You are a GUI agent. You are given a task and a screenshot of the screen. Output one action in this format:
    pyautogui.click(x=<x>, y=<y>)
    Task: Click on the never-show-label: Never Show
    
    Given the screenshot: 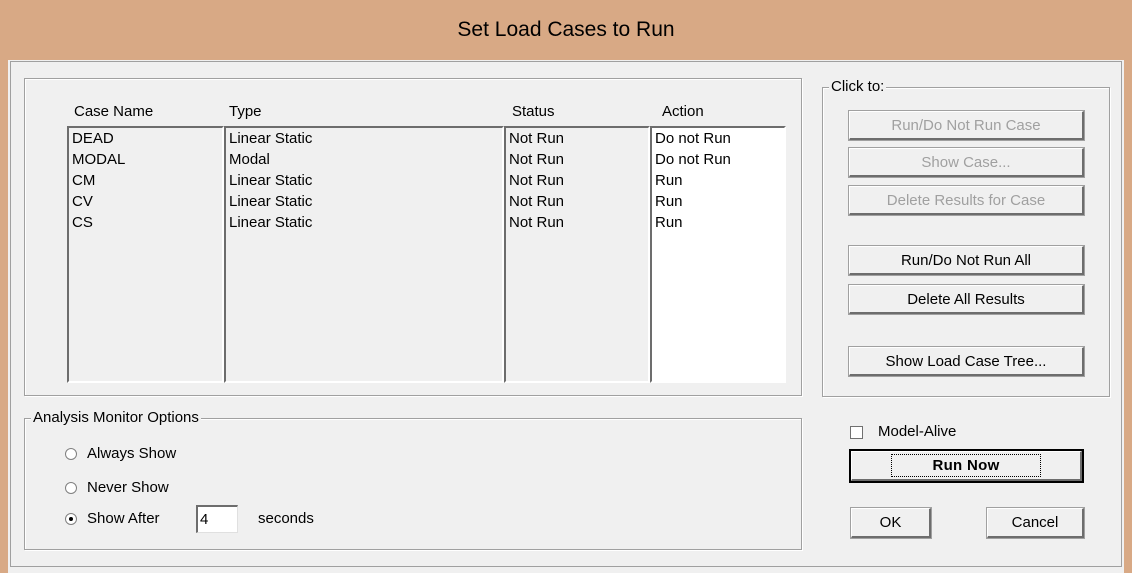 What is the action you would take?
    pyautogui.click(x=128, y=487)
    